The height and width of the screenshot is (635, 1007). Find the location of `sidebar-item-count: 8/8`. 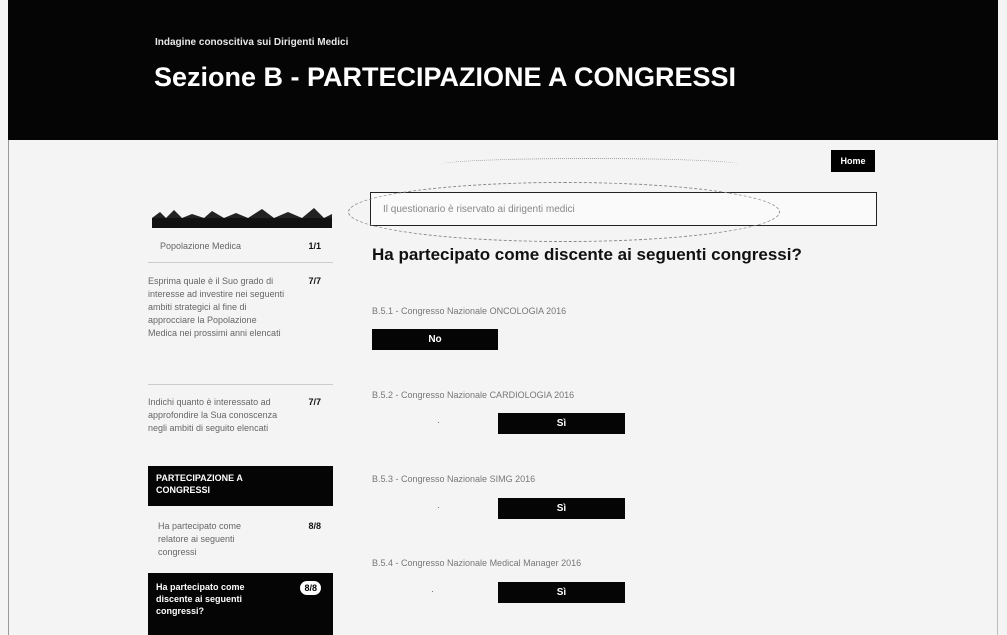

sidebar-item-count: 8/8 is located at coordinates (314, 526).